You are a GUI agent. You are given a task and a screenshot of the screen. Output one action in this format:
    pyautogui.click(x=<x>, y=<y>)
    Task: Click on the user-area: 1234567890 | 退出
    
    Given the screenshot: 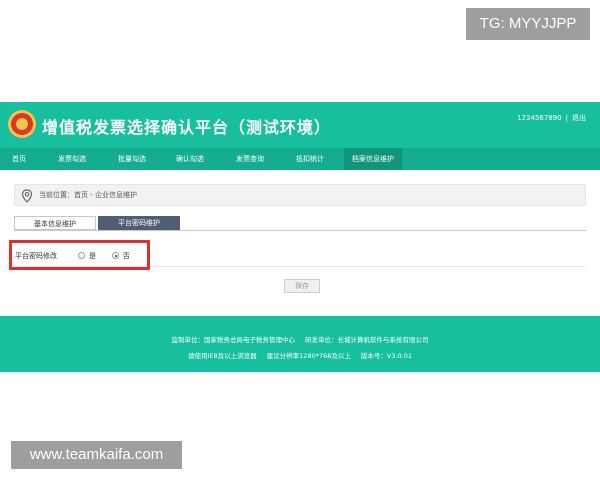 What is the action you would take?
    pyautogui.click(x=551, y=118)
    